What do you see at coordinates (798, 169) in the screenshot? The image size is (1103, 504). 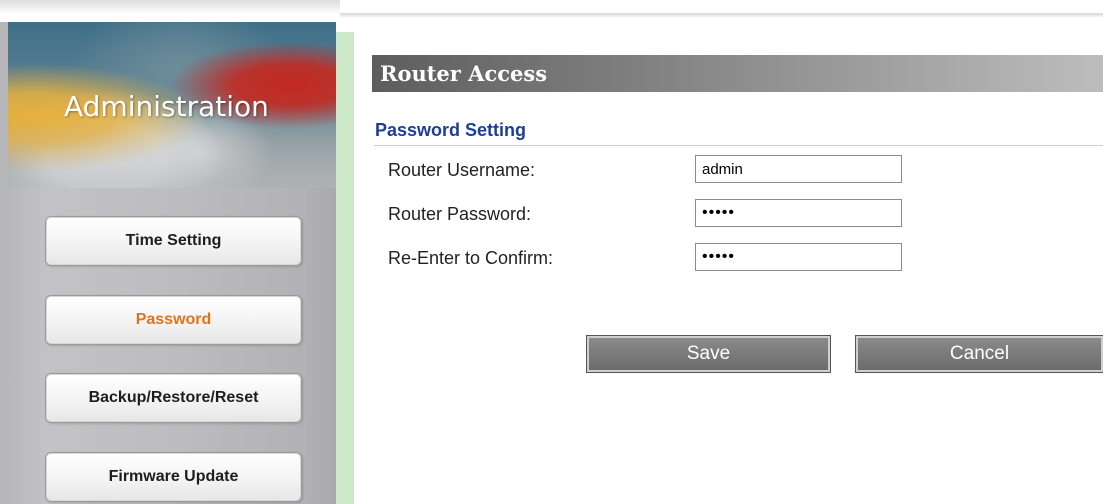 I see `username-input` at bounding box center [798, 169].